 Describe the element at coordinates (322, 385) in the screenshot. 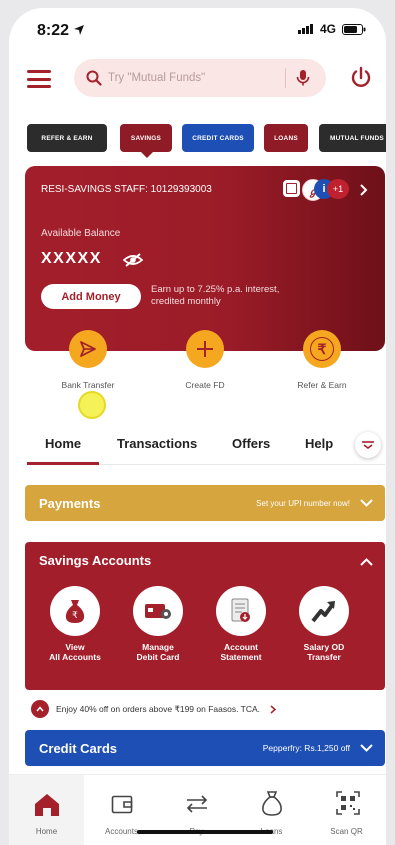

I see `quick-action-label: Refer & Earn` at that location.